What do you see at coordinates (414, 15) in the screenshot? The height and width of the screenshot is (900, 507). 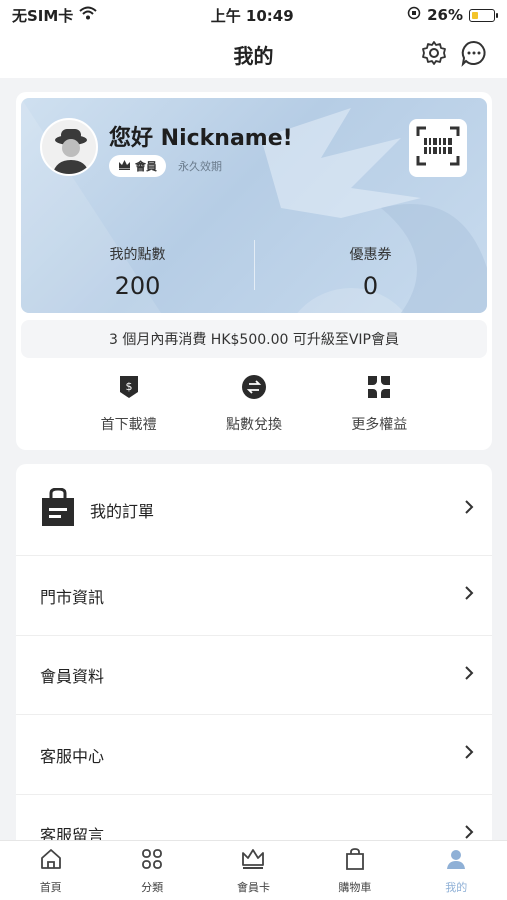 I see `orientation-lock-icon` at bounding box center [414, 15].